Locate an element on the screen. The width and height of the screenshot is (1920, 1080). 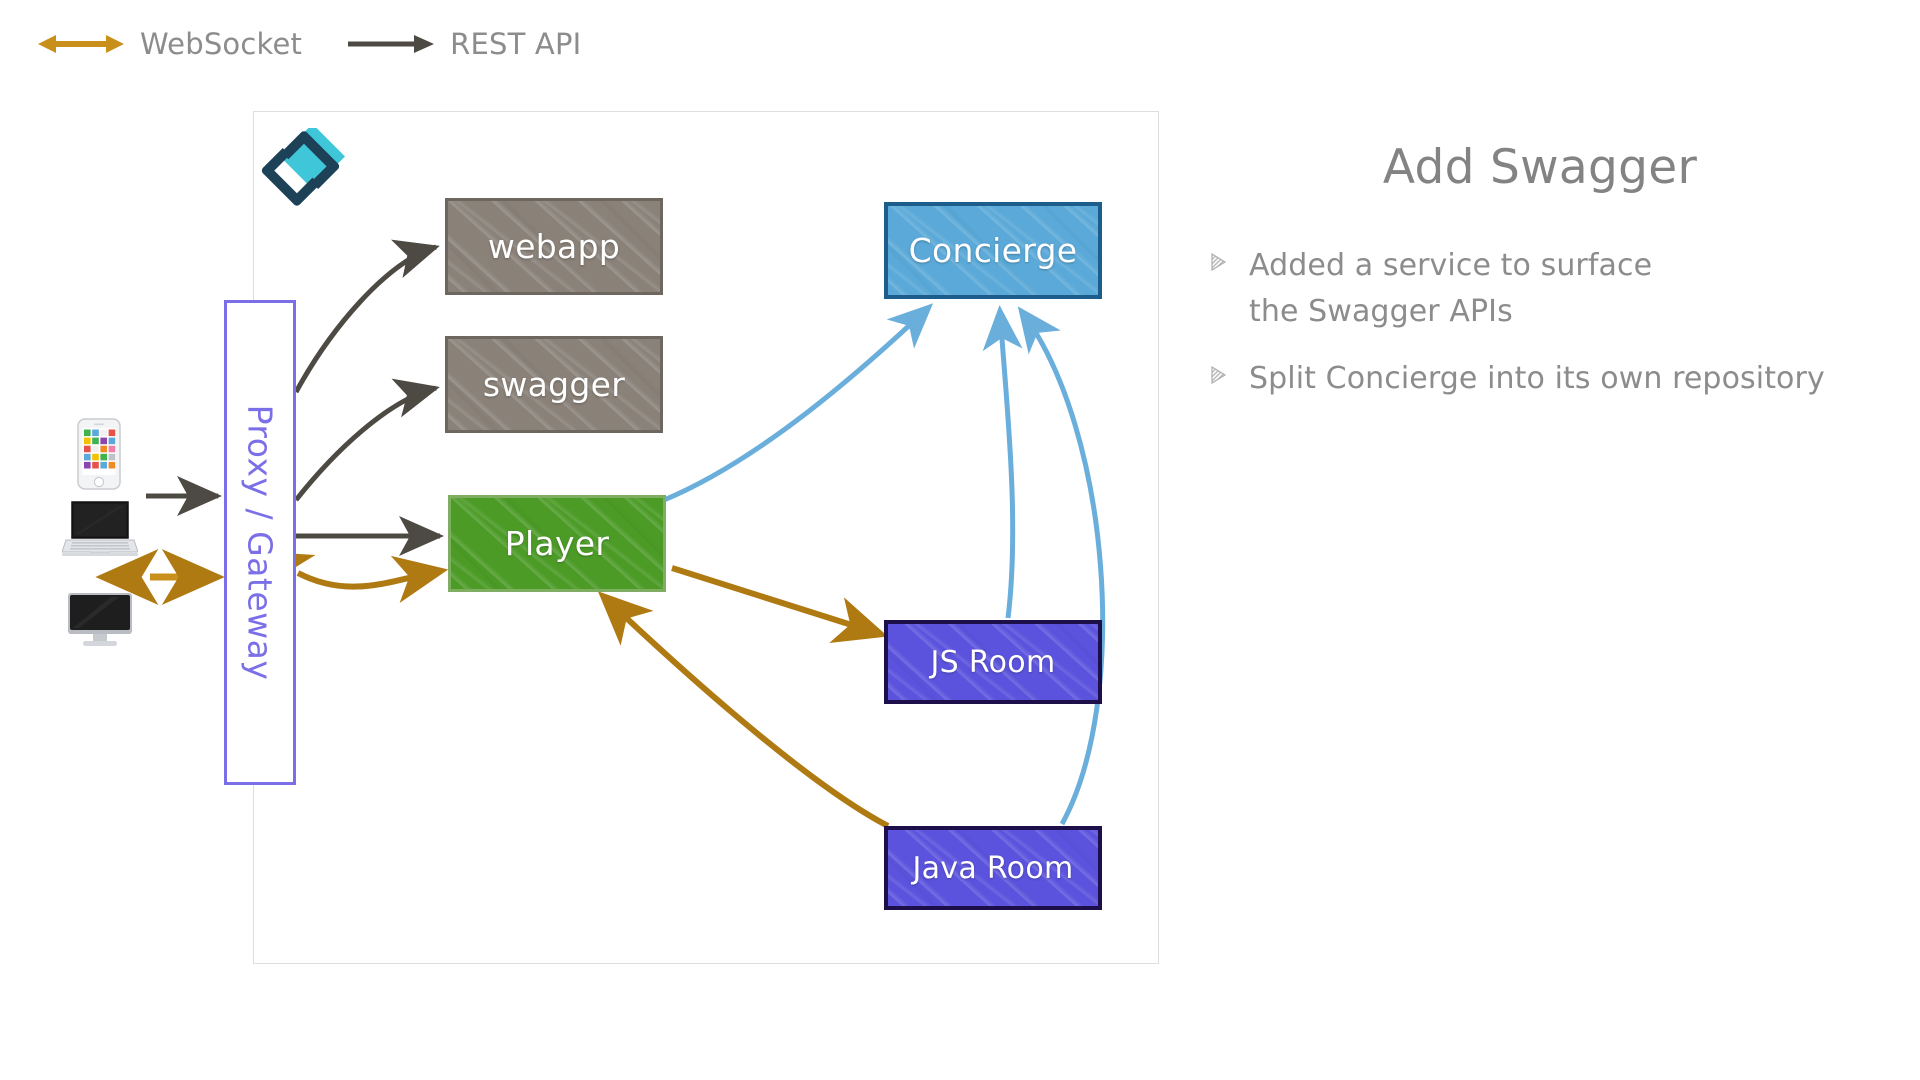
legend-item-rest-api: REST API is located at coordinates (463, 44).